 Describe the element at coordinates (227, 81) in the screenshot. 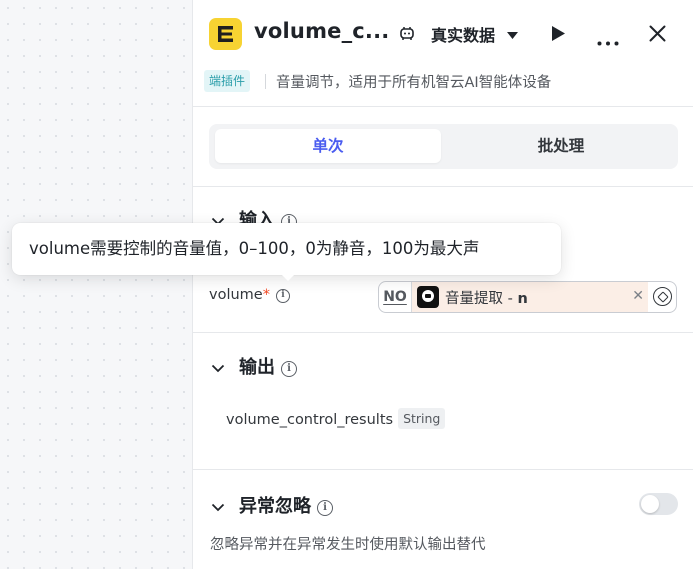

I see `plugin-type-tag: 端插件` at that location.